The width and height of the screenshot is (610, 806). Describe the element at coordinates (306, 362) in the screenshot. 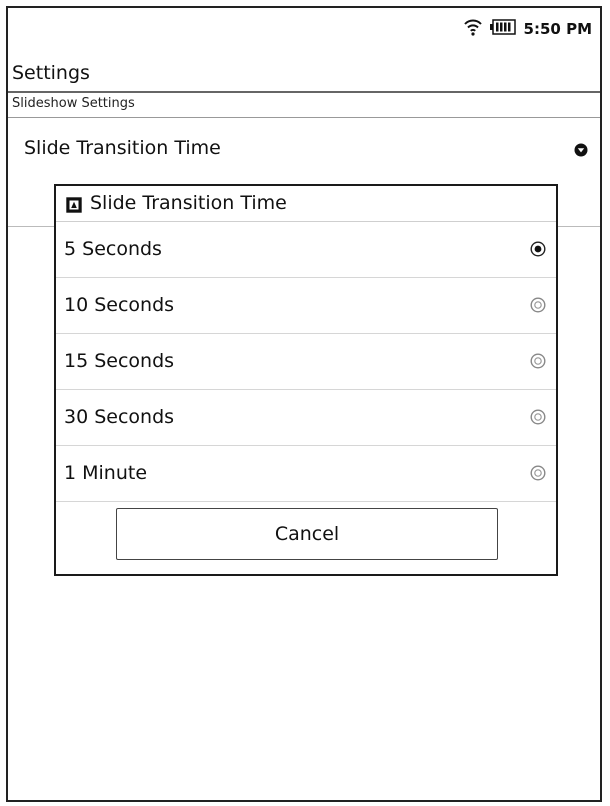

I see `option-15-seconds: 15 Seconds` at that location.